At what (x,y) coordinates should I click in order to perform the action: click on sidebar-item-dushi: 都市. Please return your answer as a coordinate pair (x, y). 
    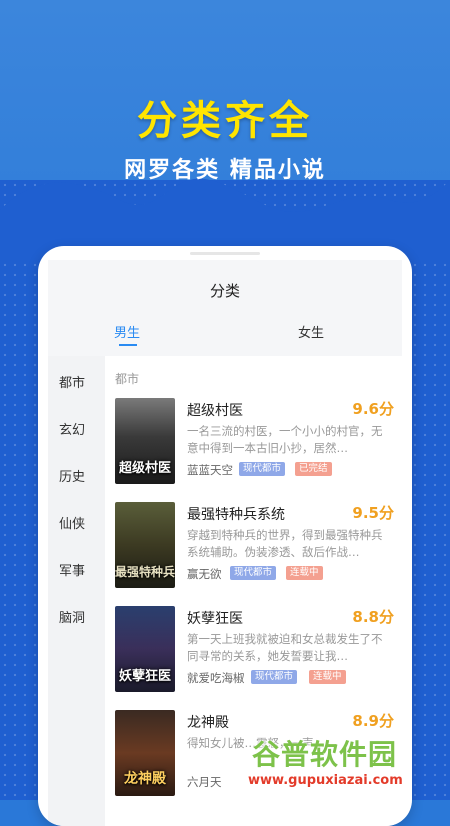
    Looking at the image, I should click on (72, 381).